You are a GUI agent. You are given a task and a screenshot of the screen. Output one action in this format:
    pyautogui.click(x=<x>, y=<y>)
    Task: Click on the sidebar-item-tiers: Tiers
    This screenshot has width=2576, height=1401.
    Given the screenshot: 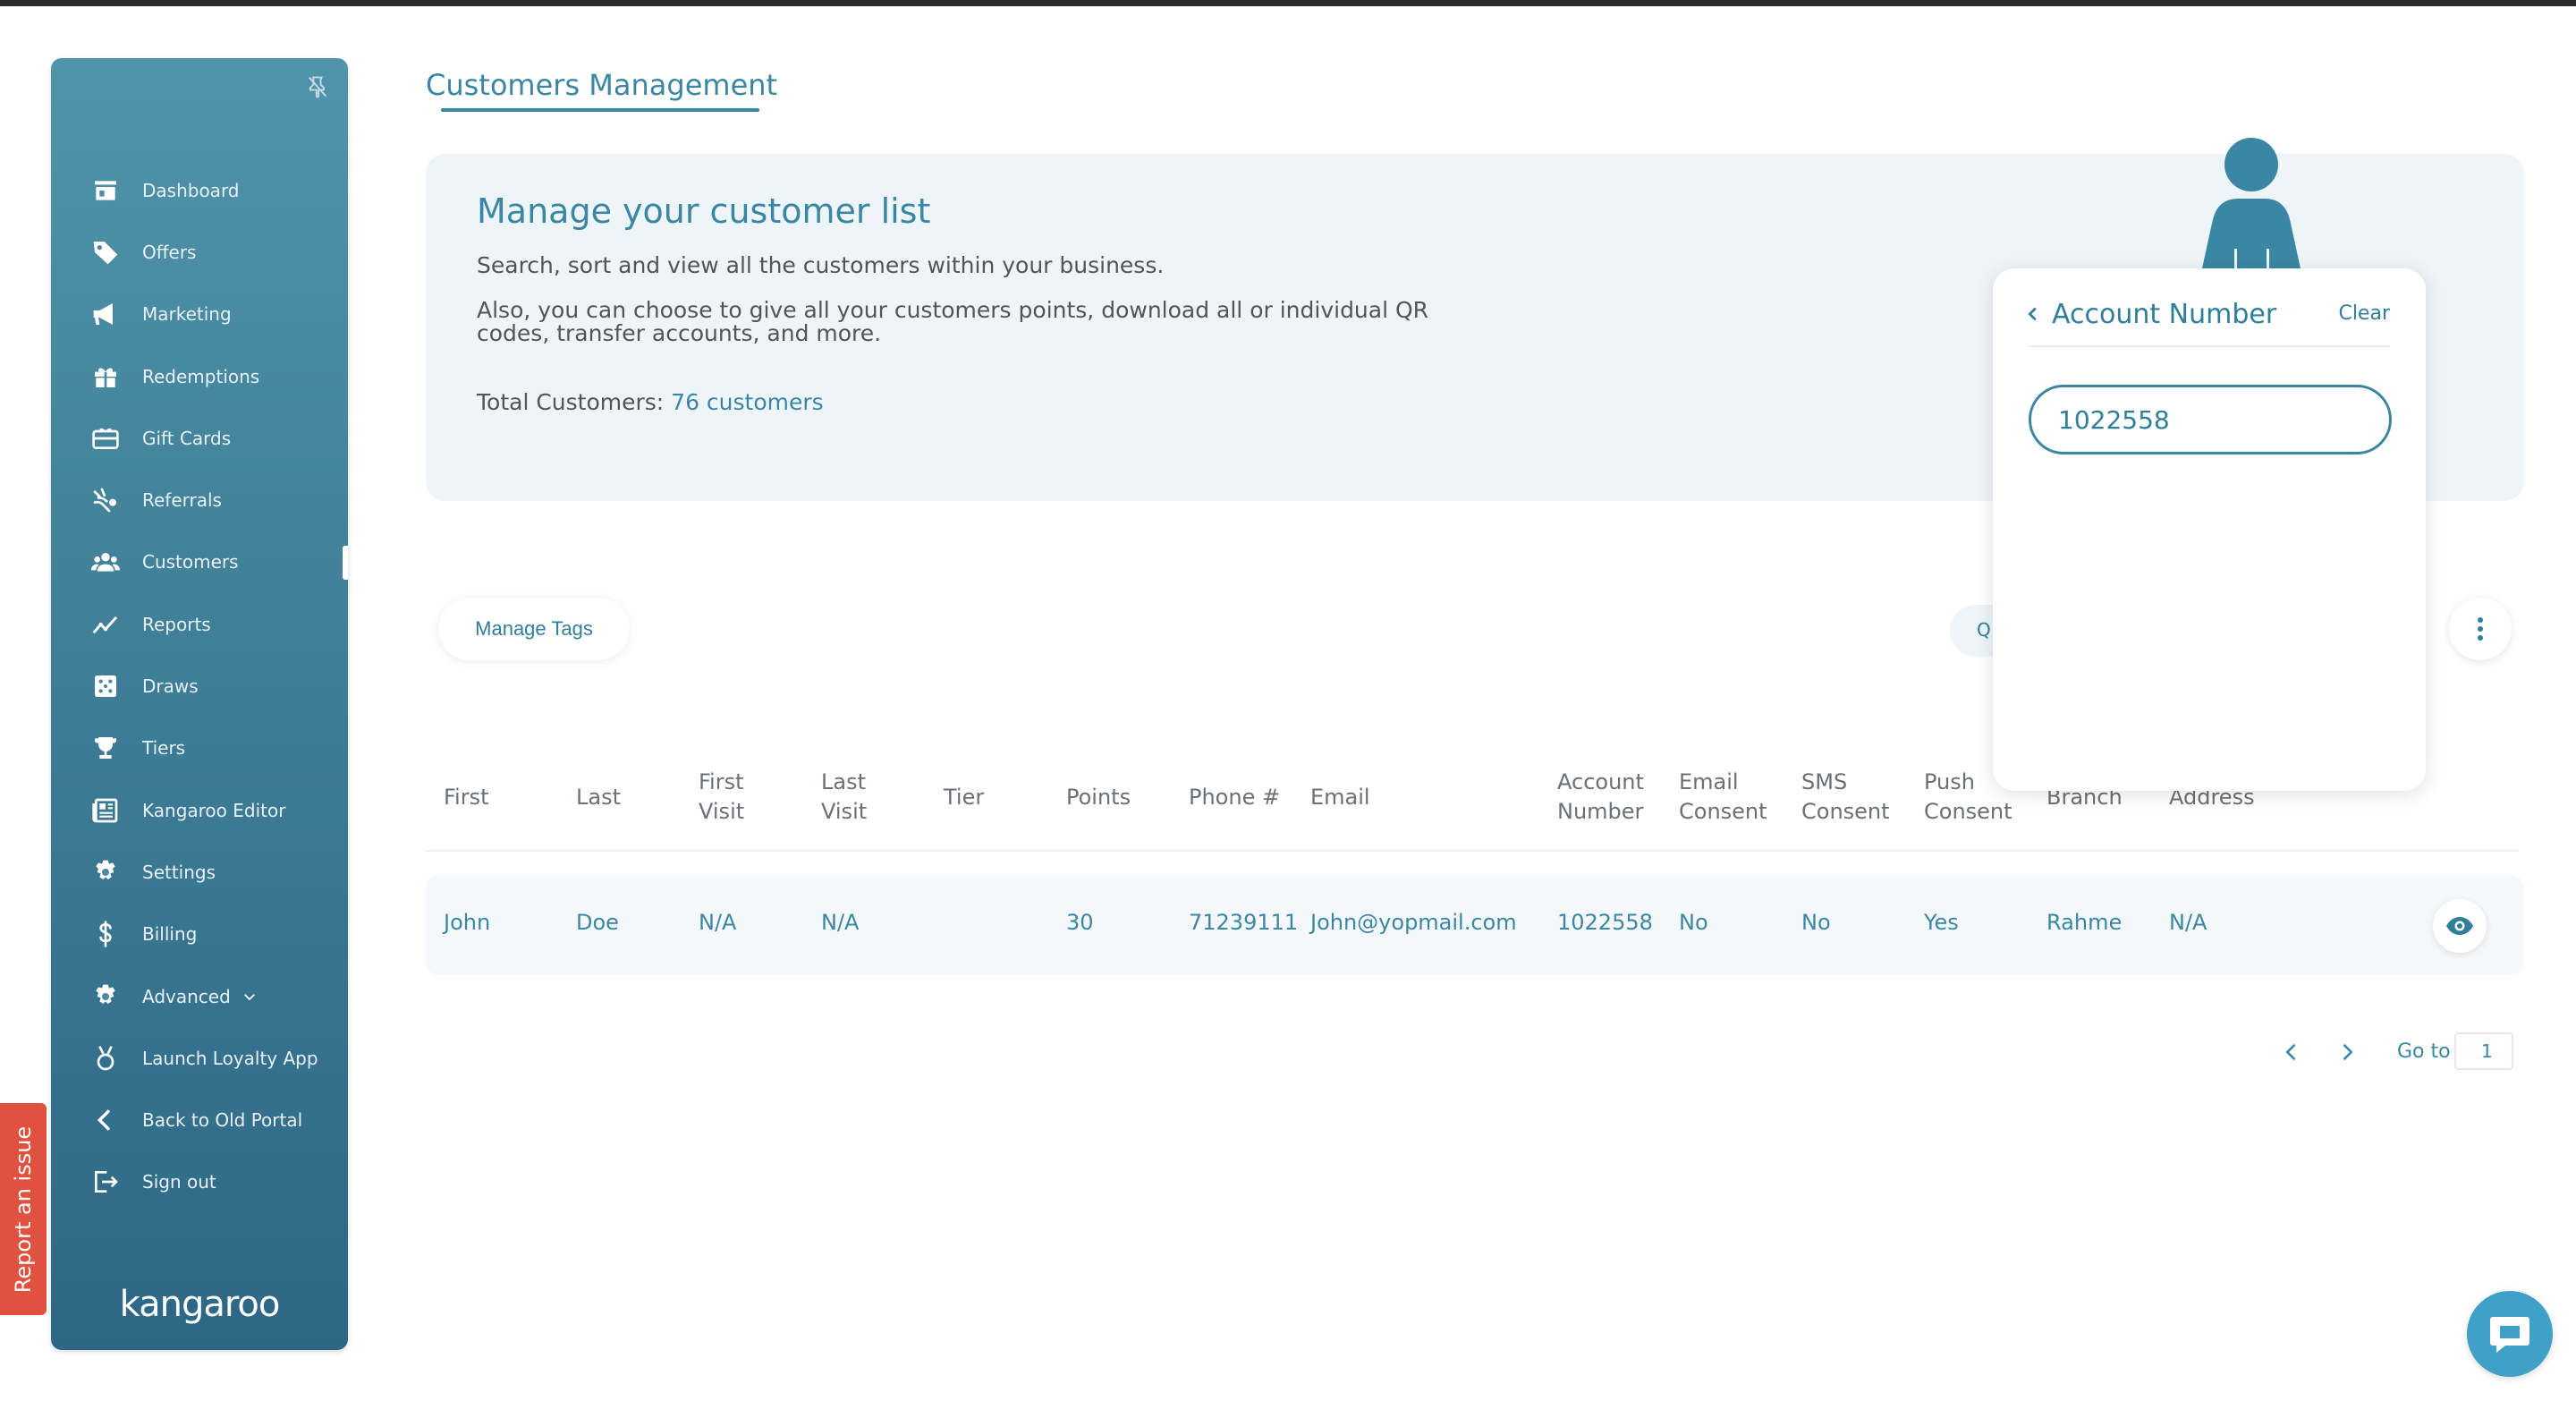 What is the action you would take?
    pyautogui.click(x=199, y=748)
    